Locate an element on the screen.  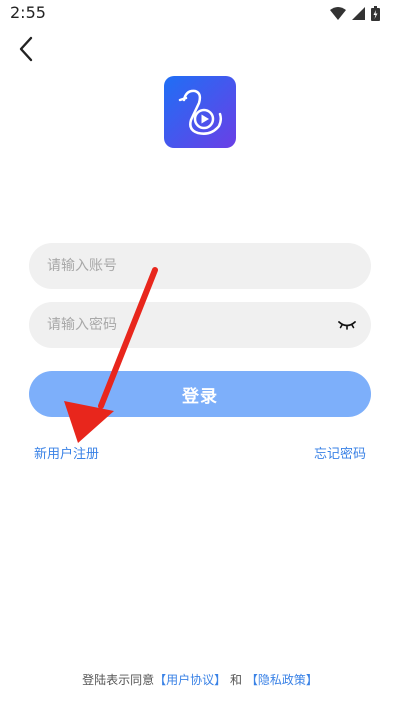
battery-icon is located at coordinates (375, 13).